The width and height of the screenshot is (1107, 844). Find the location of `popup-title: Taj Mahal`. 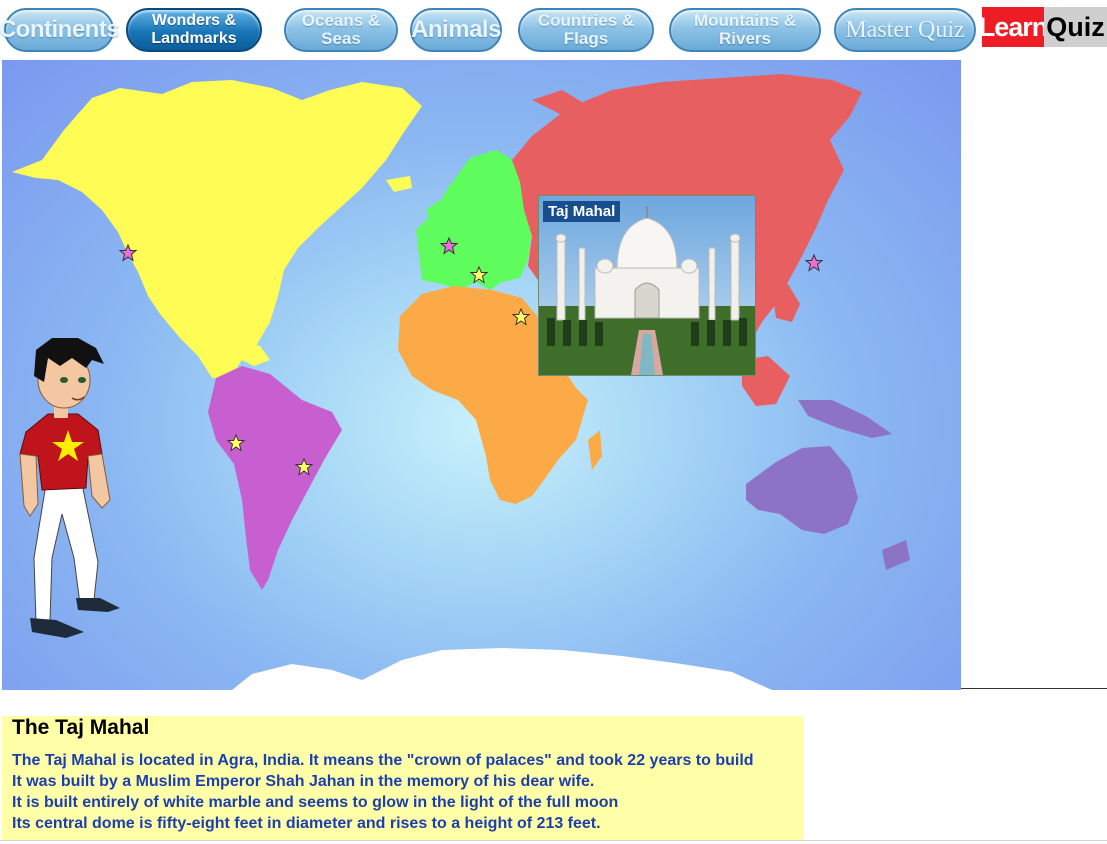

popup-title: Taj Mahal is located at coordinates (582, 211).